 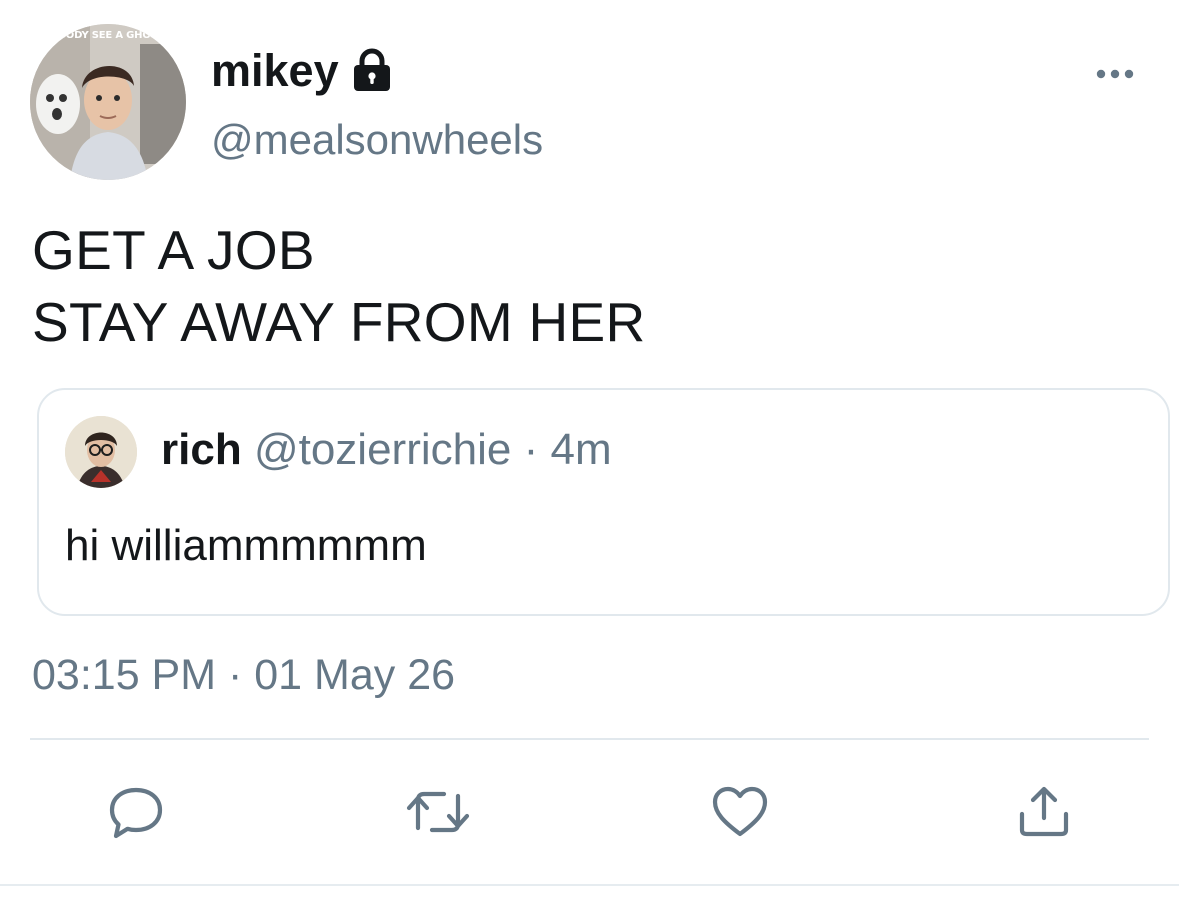 What do you see at coordinates (589, 885) in the screenshot?
I see `bottom-divider` at bounding box center [589, 885].